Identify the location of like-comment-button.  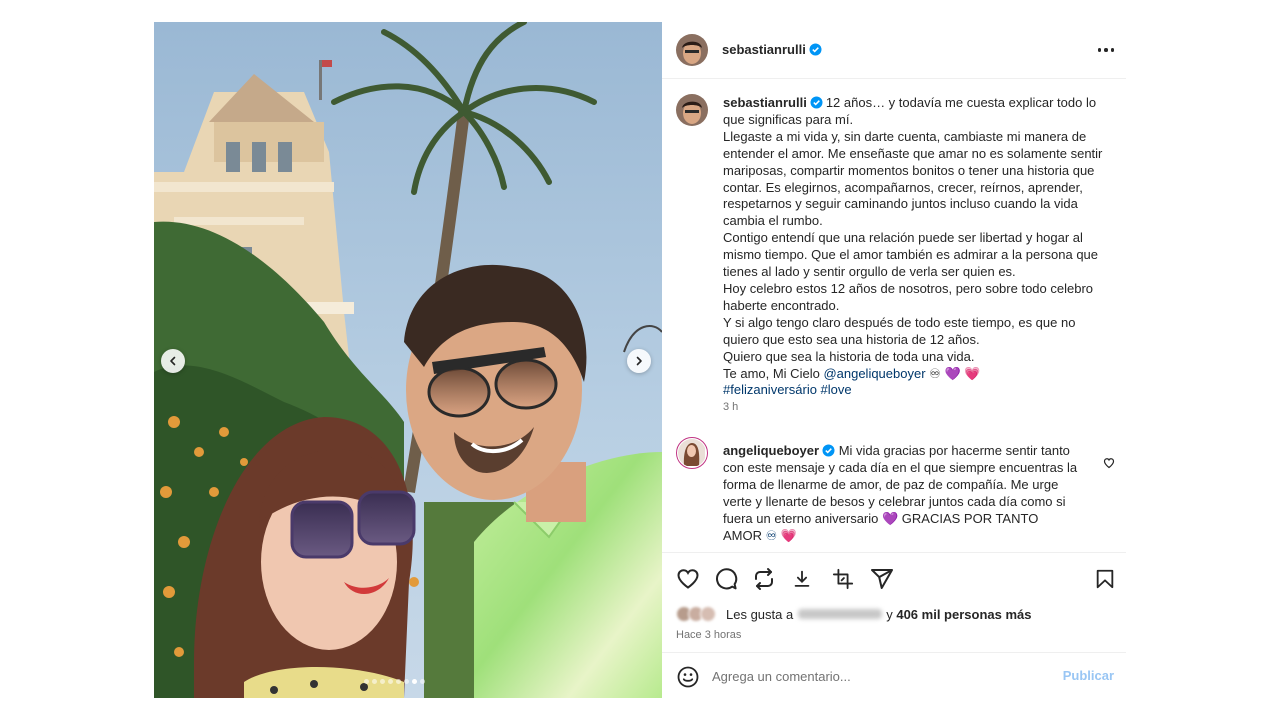
(1109, 465).